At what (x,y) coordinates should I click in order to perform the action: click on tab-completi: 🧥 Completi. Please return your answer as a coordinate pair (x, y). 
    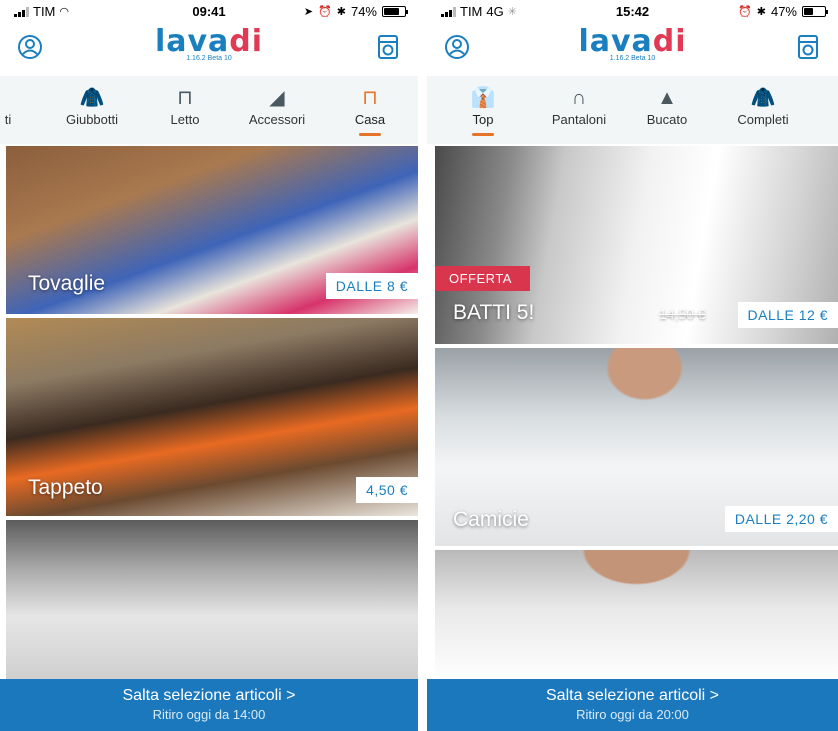
    Looking at the image, I should click on (763, 105).